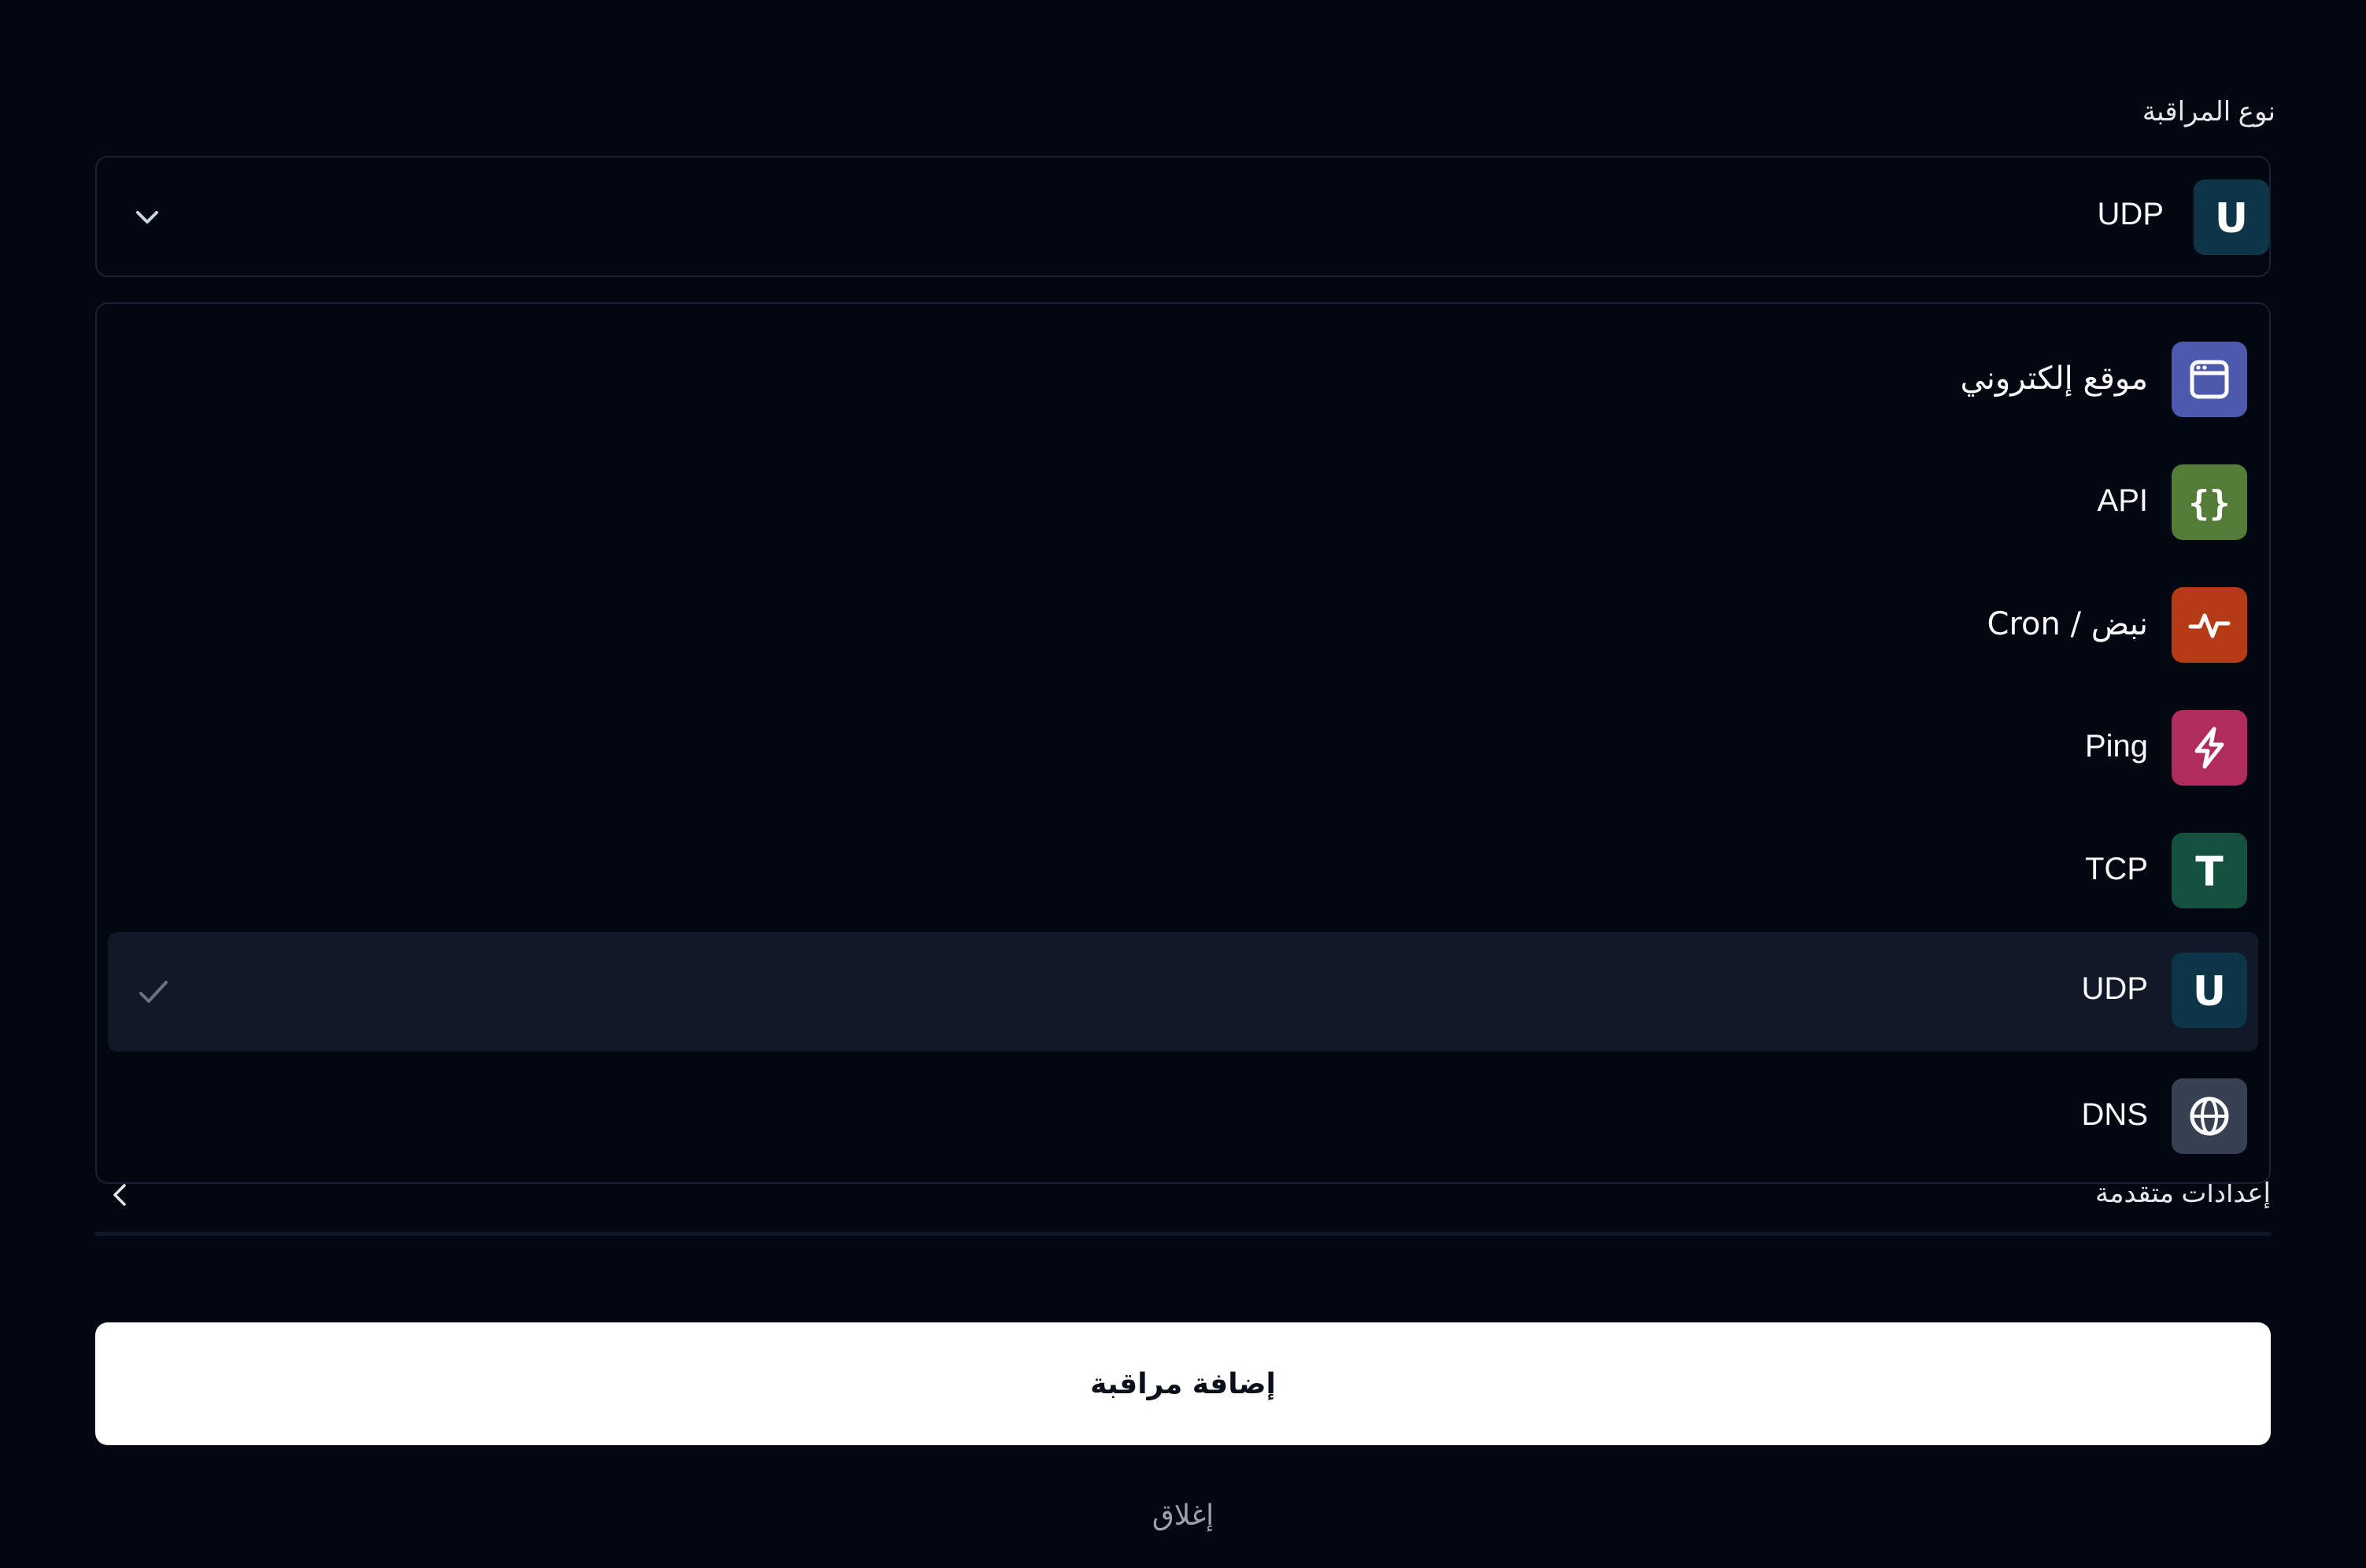 The image size is (2366, 1568). What do you see at coordinates (2117, 869) in the screenshot?
I see `option-label: TCP` at bounding box center [2117, 869].